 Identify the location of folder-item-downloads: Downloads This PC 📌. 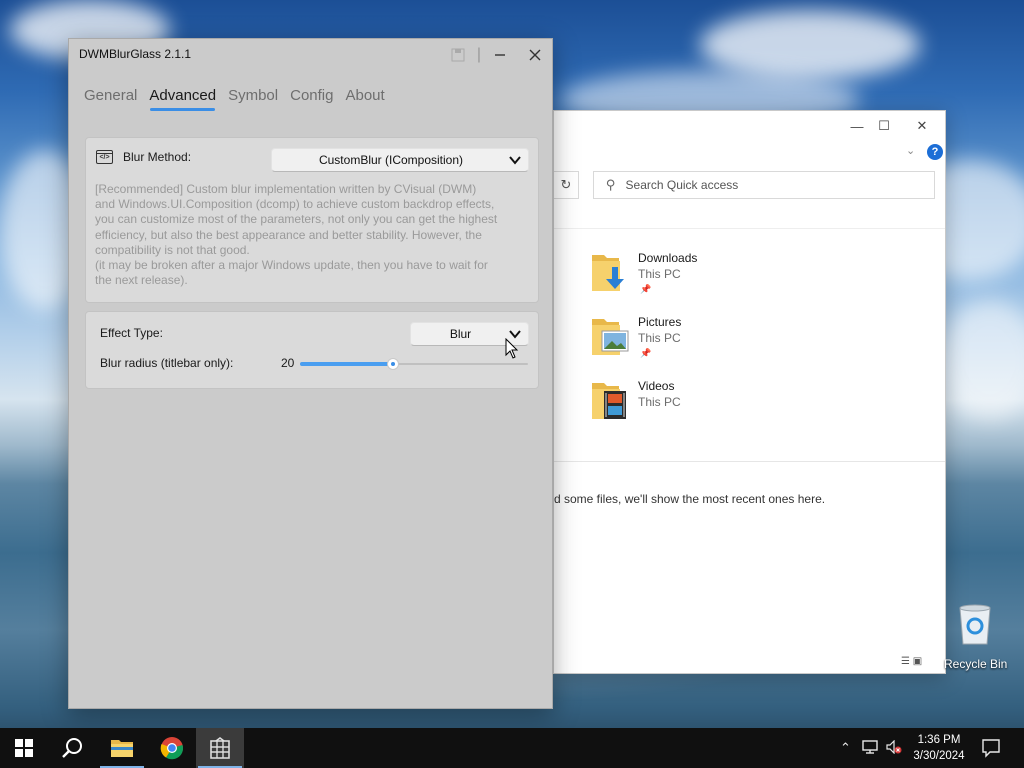
(740, 275).